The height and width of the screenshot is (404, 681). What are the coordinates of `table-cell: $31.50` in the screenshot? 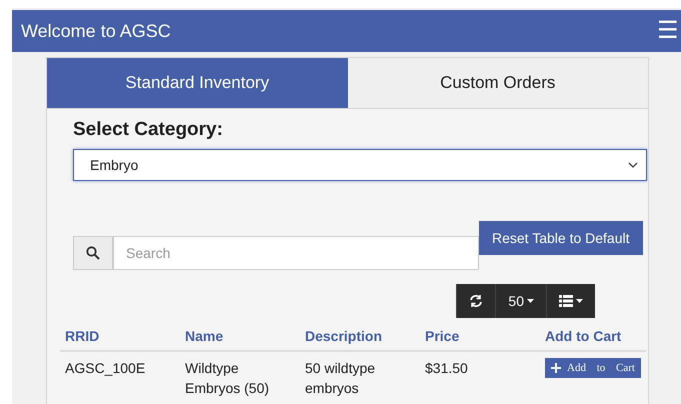 It's located at (480, 377).